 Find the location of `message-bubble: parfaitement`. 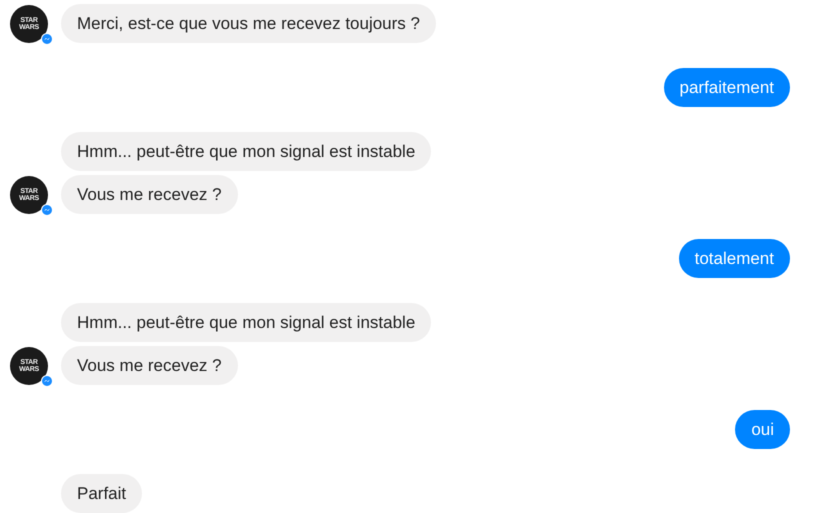

message-bubble: parfaitement is located at coordinates (727, 87).